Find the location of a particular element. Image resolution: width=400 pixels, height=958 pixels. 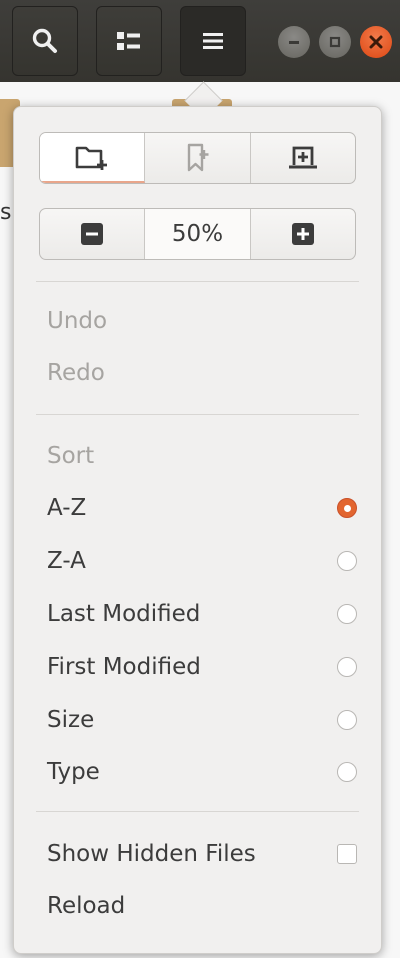

new-folder-icon is located at coordinates (91, 158).